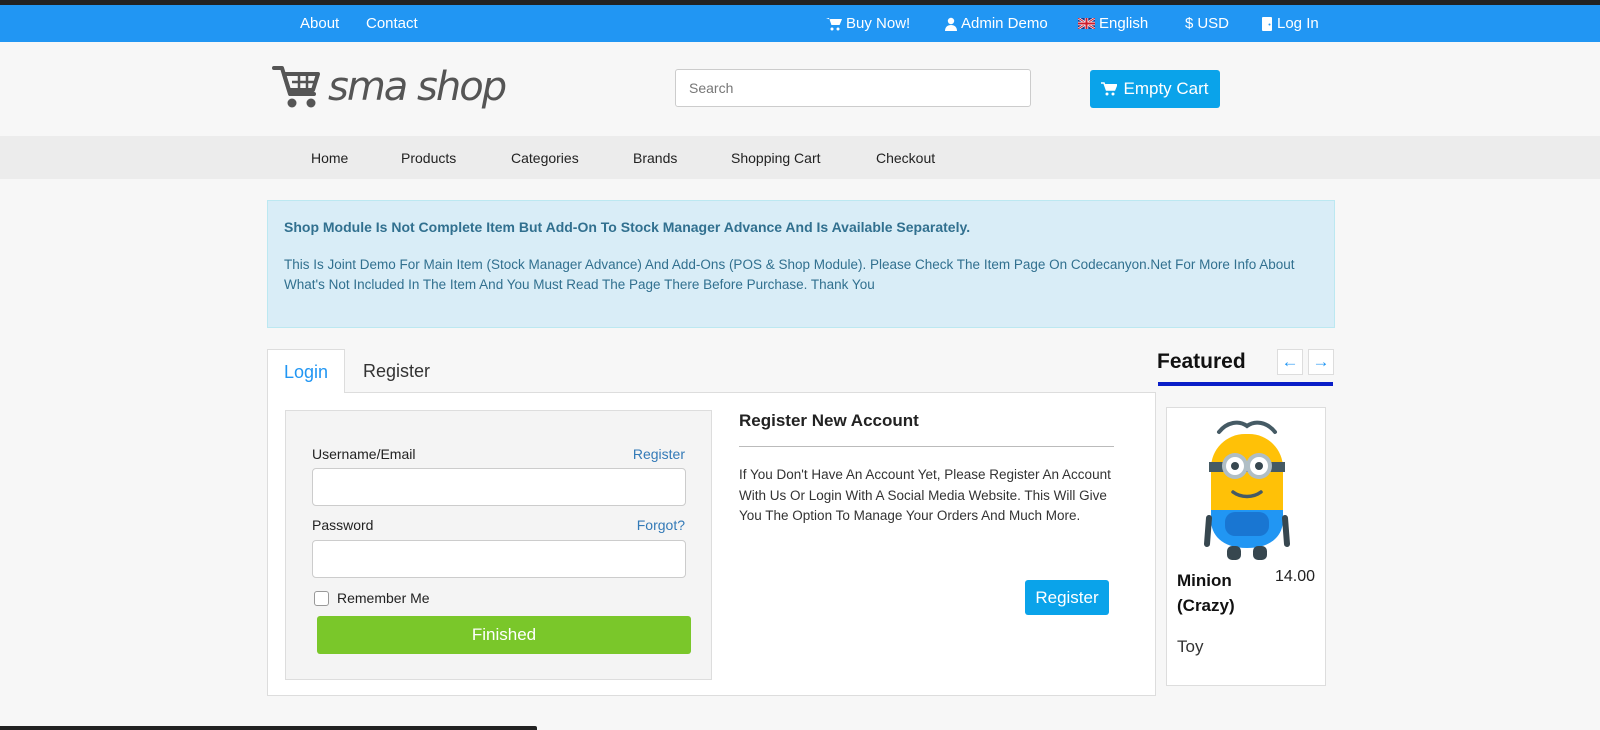 The height and width of the screenshot is (730, 1600). I want to click on bottom-edge, so click(268, 728).